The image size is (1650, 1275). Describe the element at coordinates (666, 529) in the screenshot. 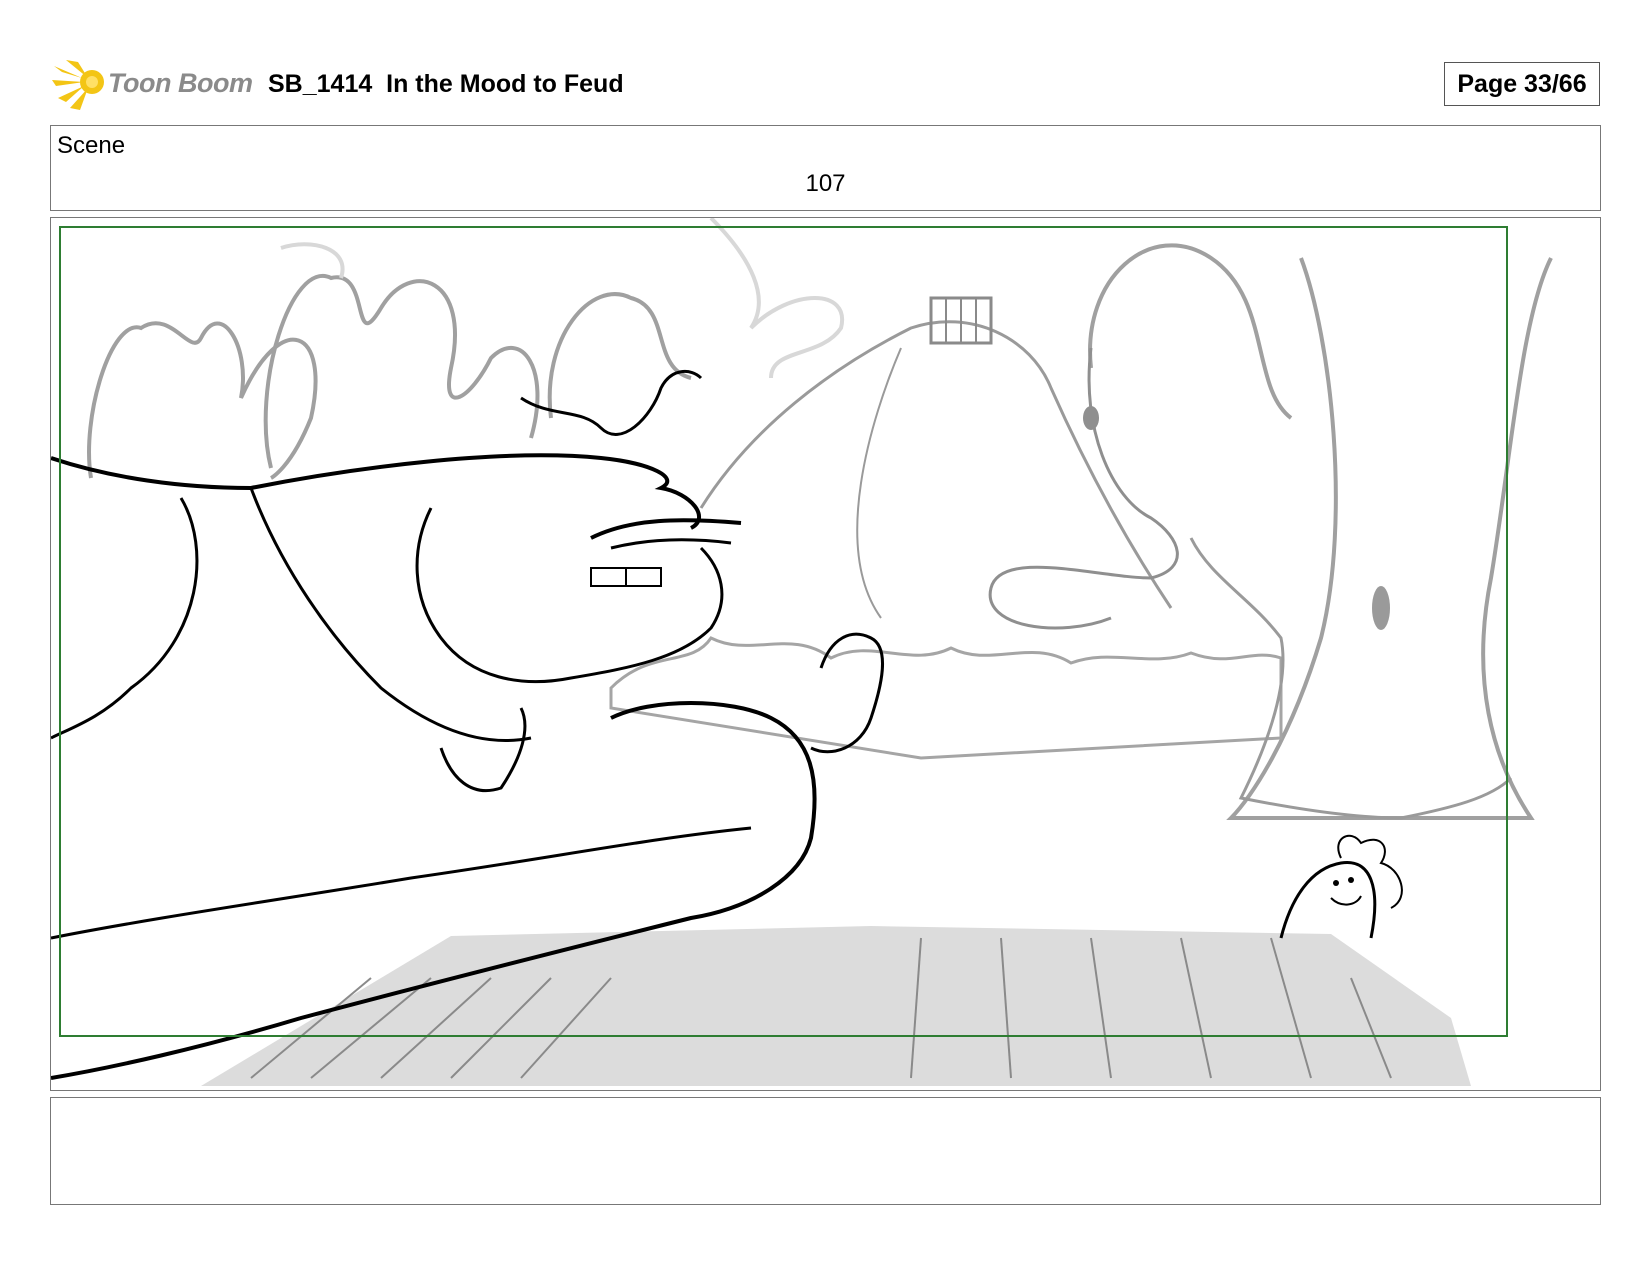

I see `character-eye-squint` at that location.